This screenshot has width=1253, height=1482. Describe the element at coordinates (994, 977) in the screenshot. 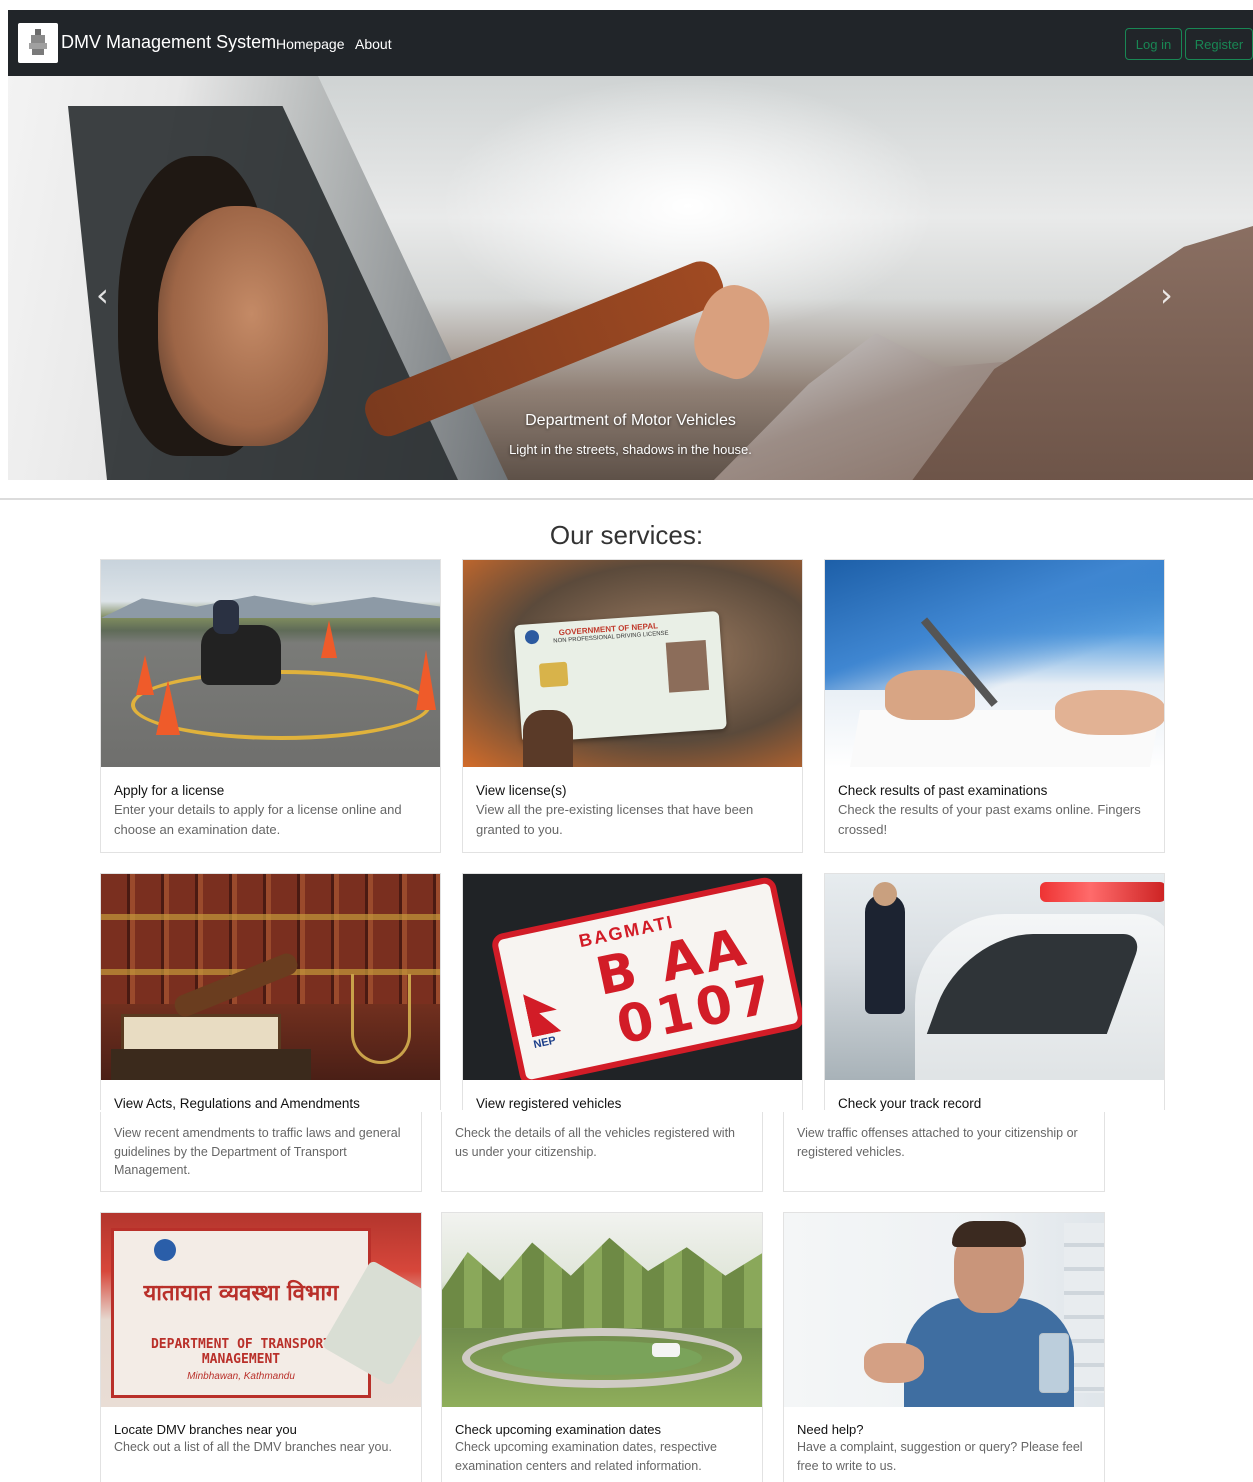

I see `police-car-image` at that location.